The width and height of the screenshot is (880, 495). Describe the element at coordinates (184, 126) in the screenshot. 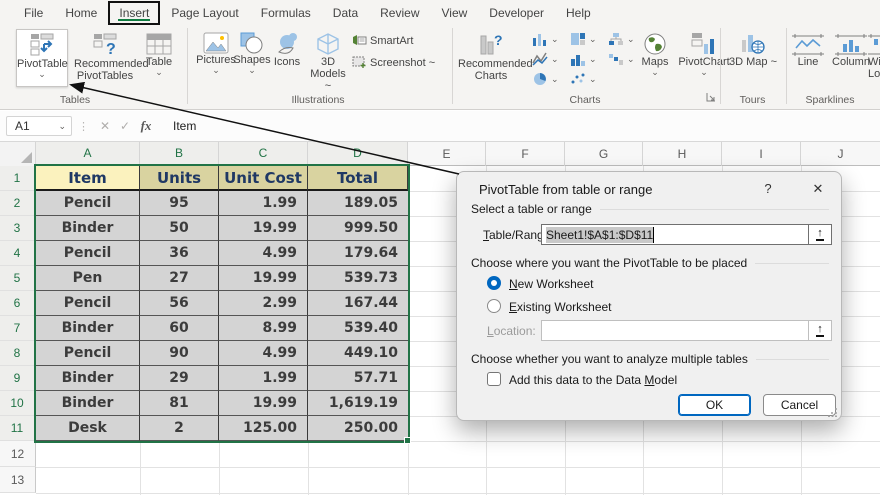

I see `formula-input: Item` at that location.